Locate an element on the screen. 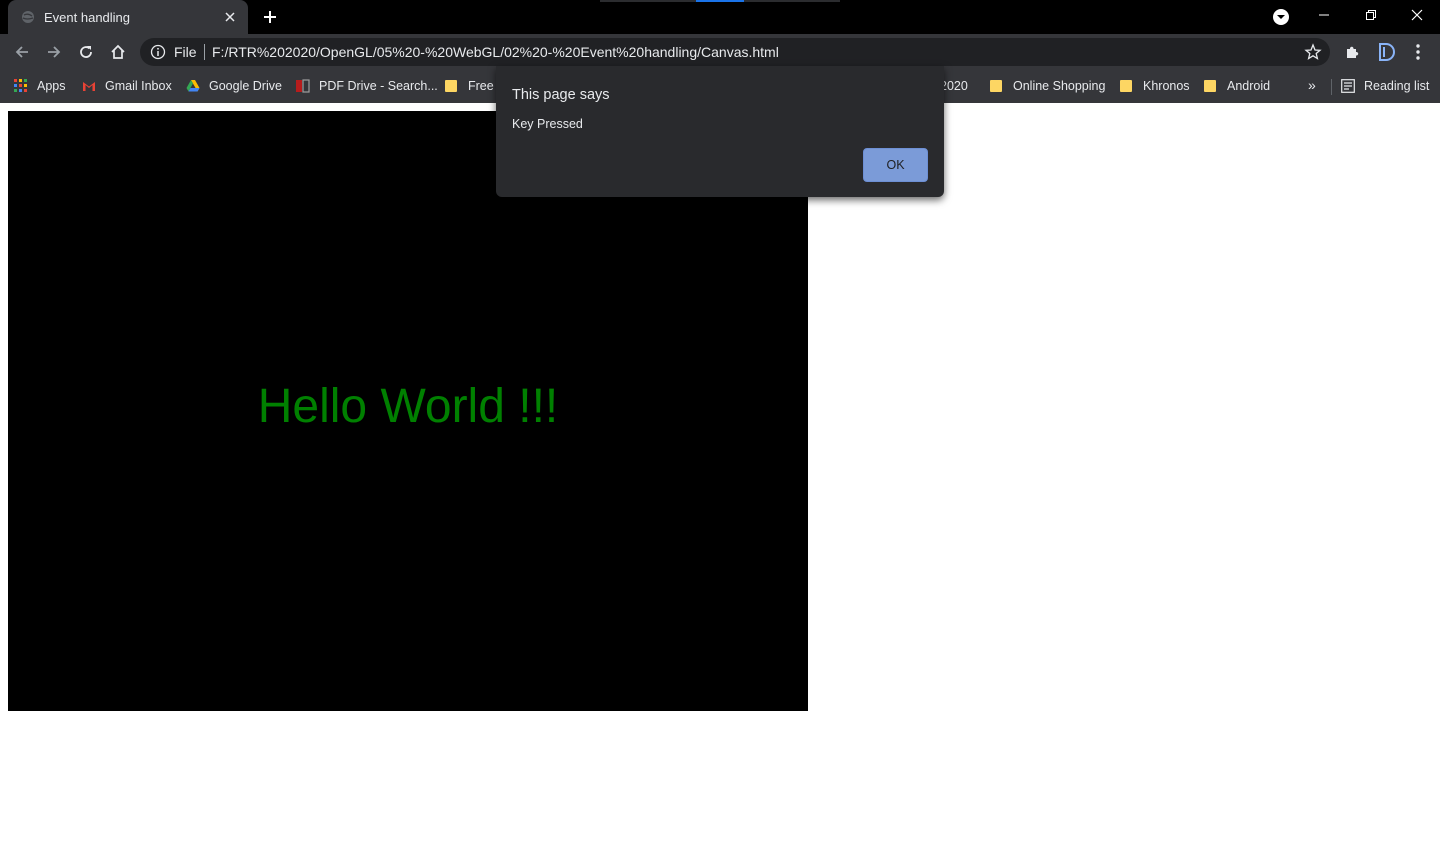  bookmark-folder-2020: 2020 is located at coordinates (954, 86).